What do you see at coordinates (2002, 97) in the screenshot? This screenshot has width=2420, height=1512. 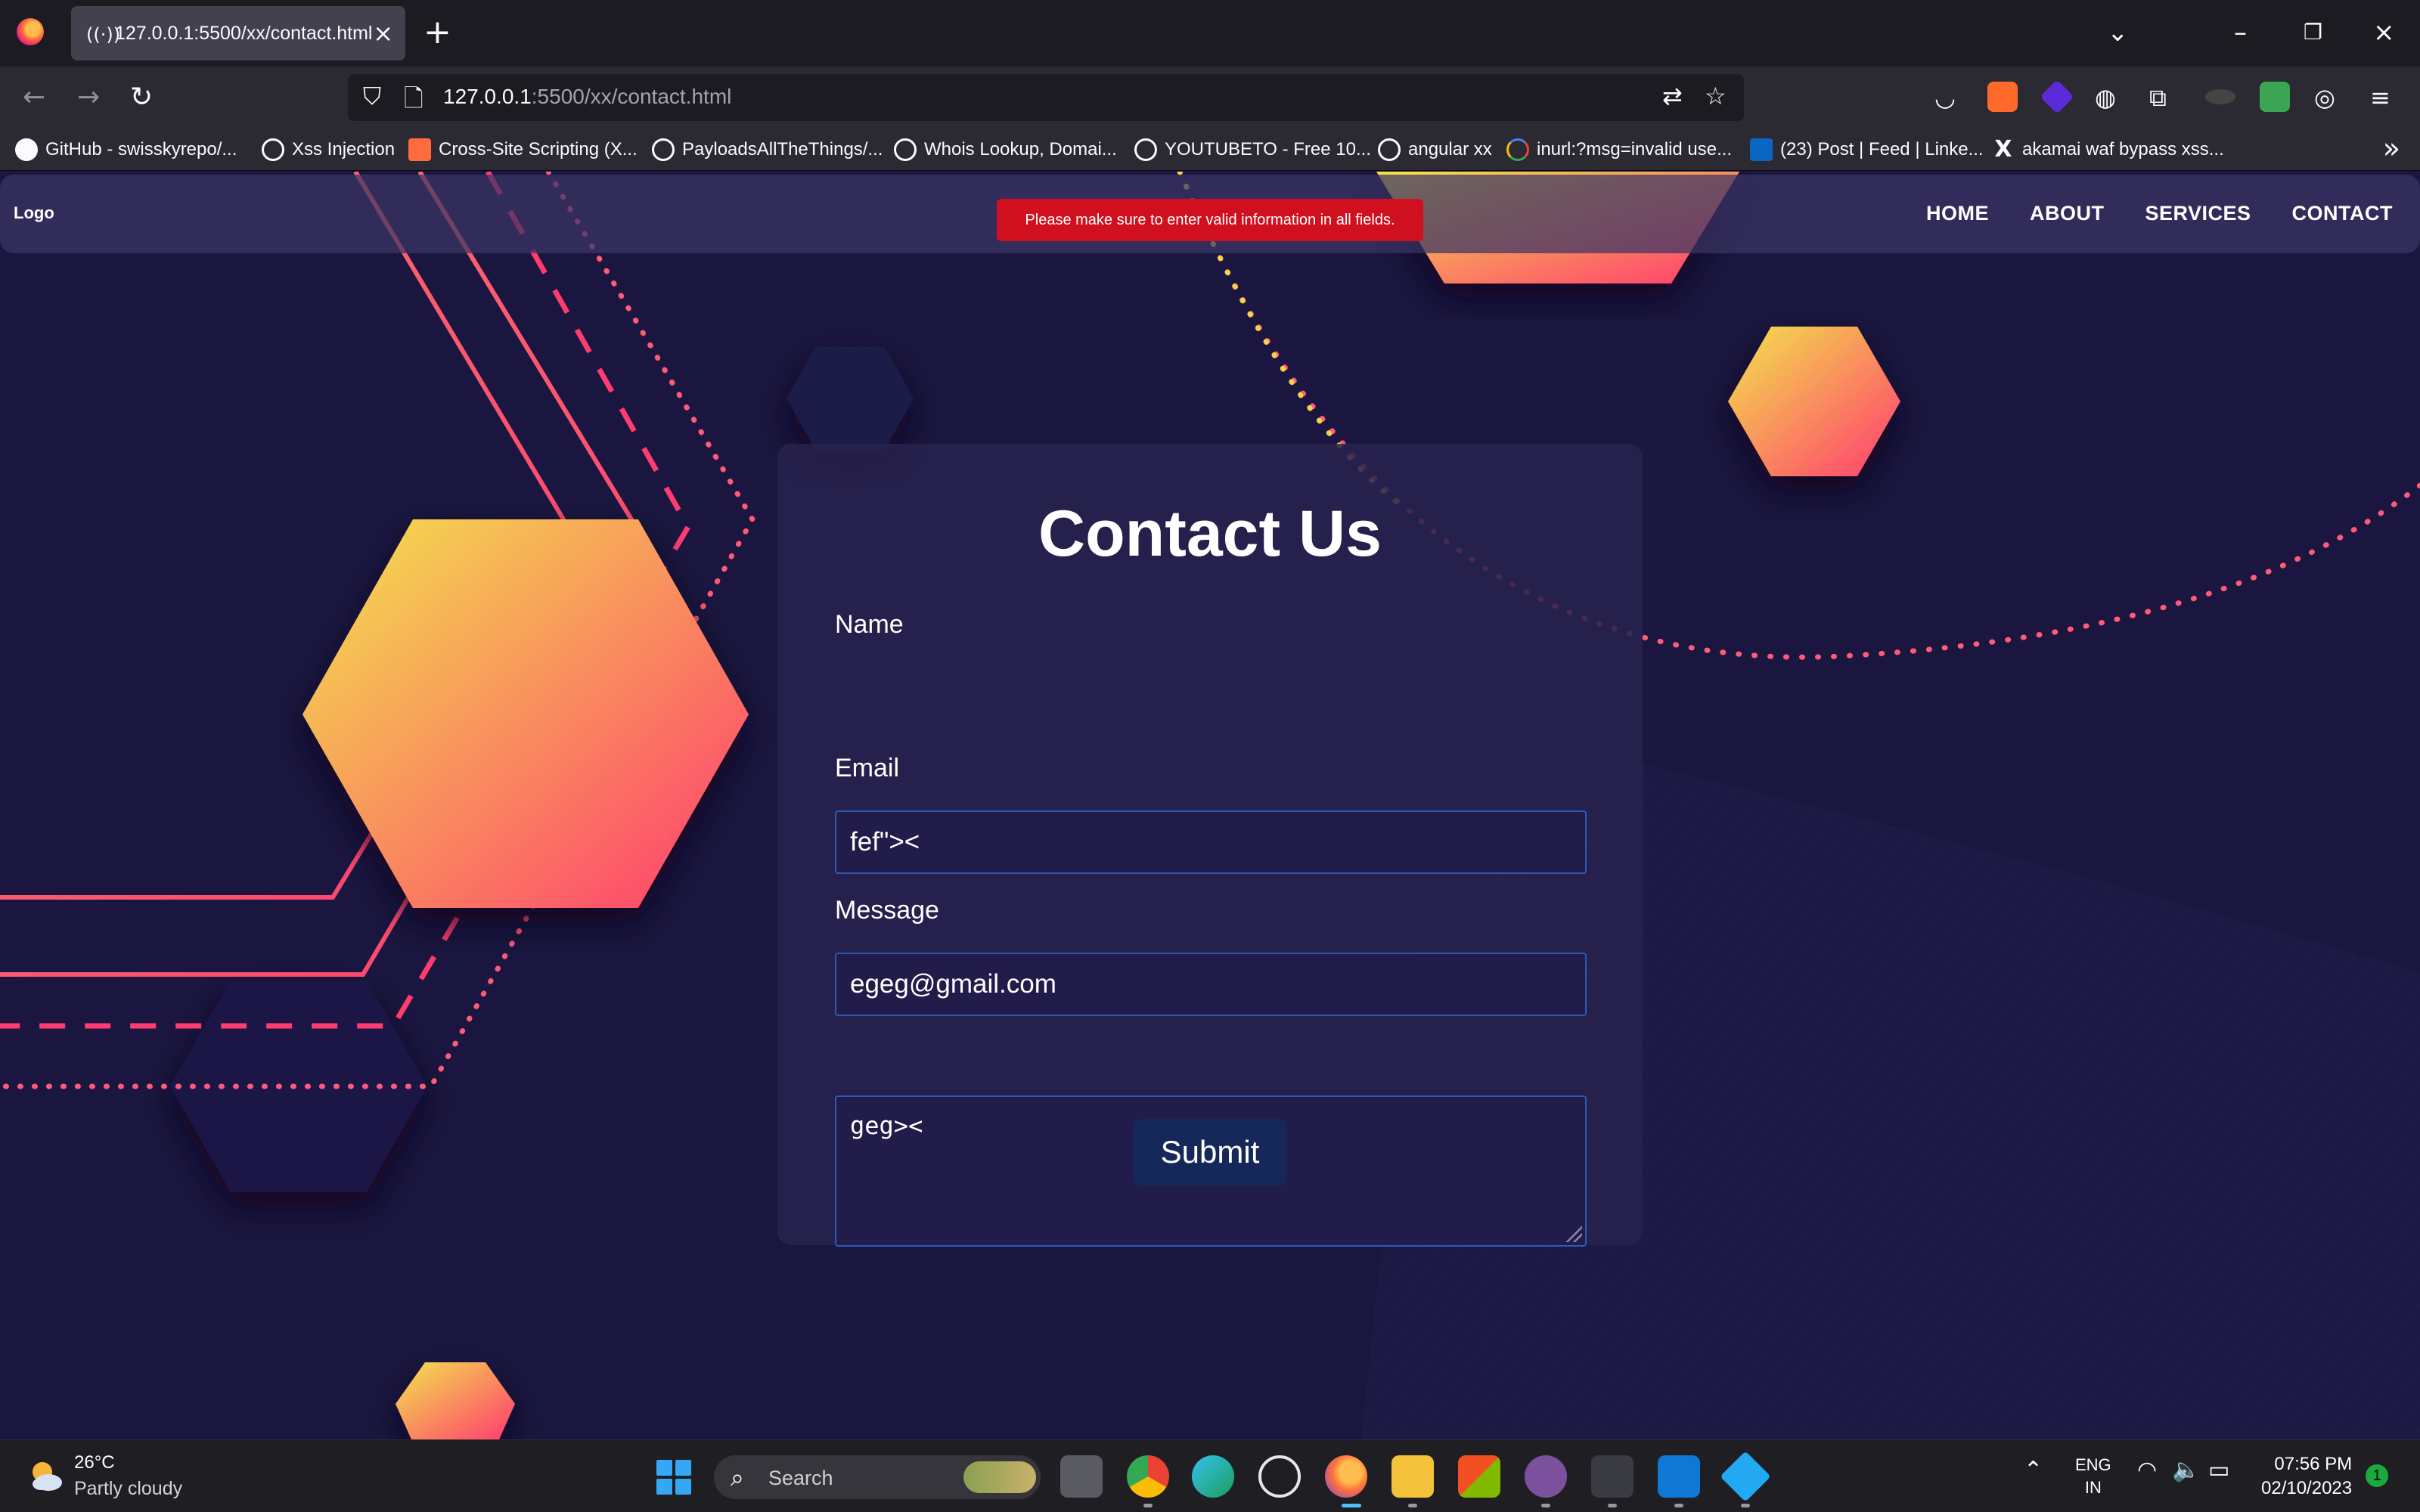 I see `extension-fox-icon` at bounding box center [2002, 97].